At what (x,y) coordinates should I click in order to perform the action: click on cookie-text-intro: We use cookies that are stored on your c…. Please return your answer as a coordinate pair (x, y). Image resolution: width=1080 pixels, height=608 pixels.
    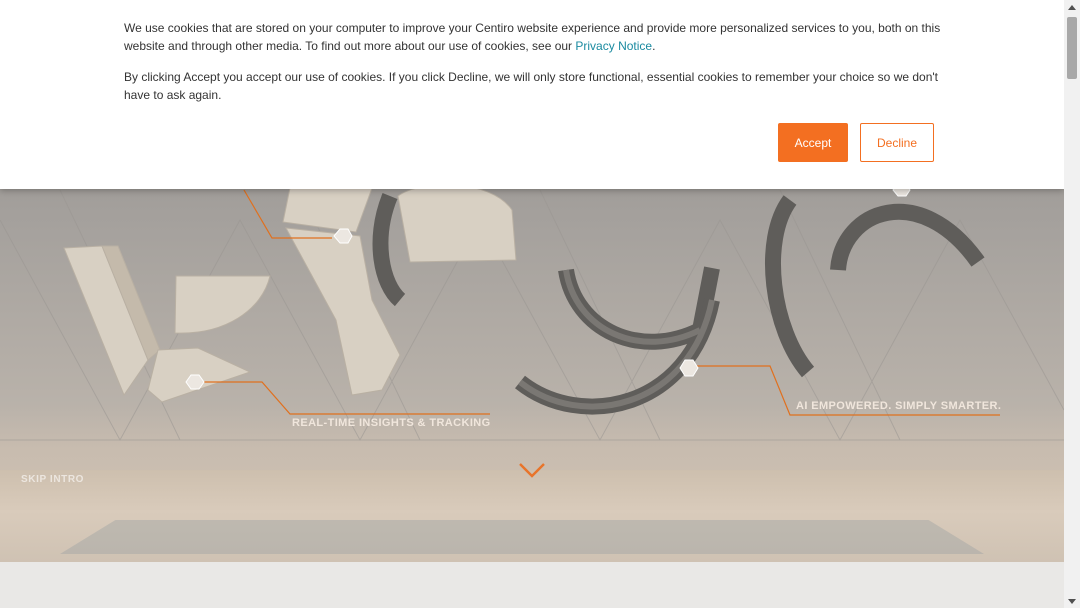
    Looking at the image, I should click on (532, 37).